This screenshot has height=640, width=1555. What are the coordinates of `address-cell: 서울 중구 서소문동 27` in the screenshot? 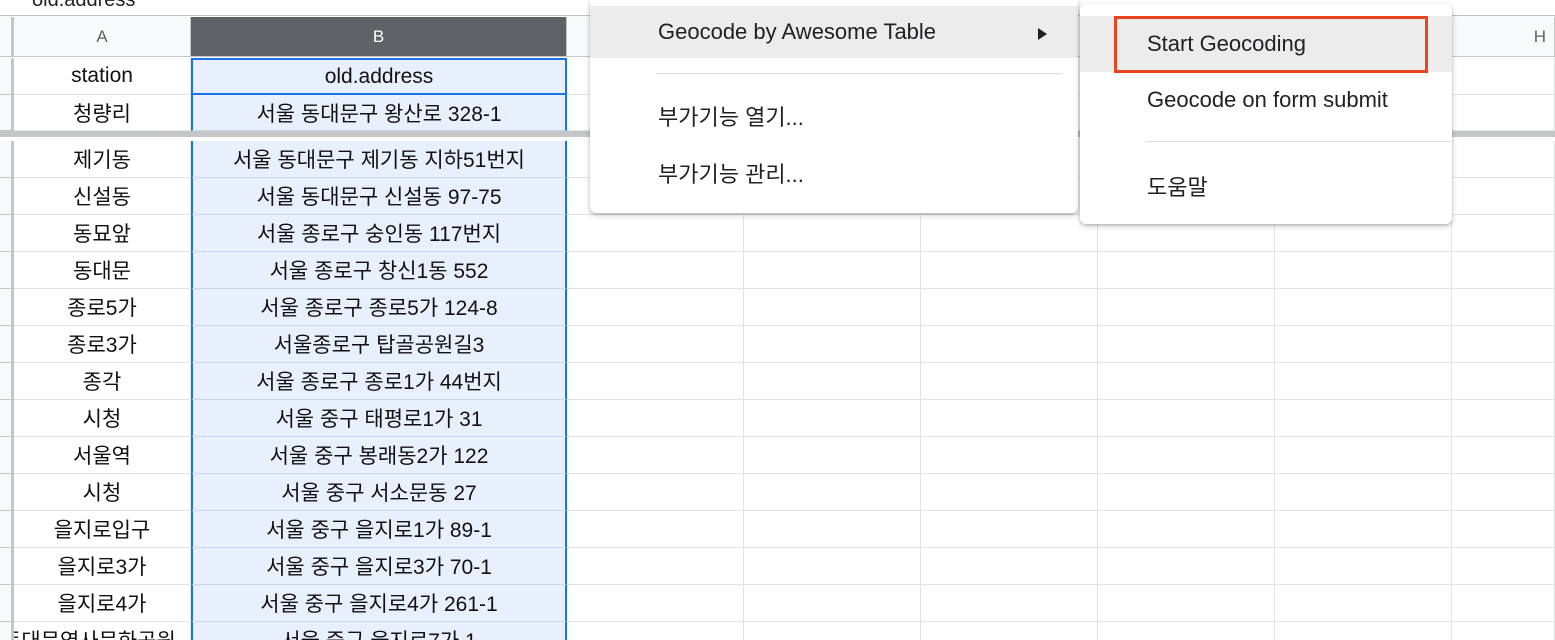 It's located at (379, 492).